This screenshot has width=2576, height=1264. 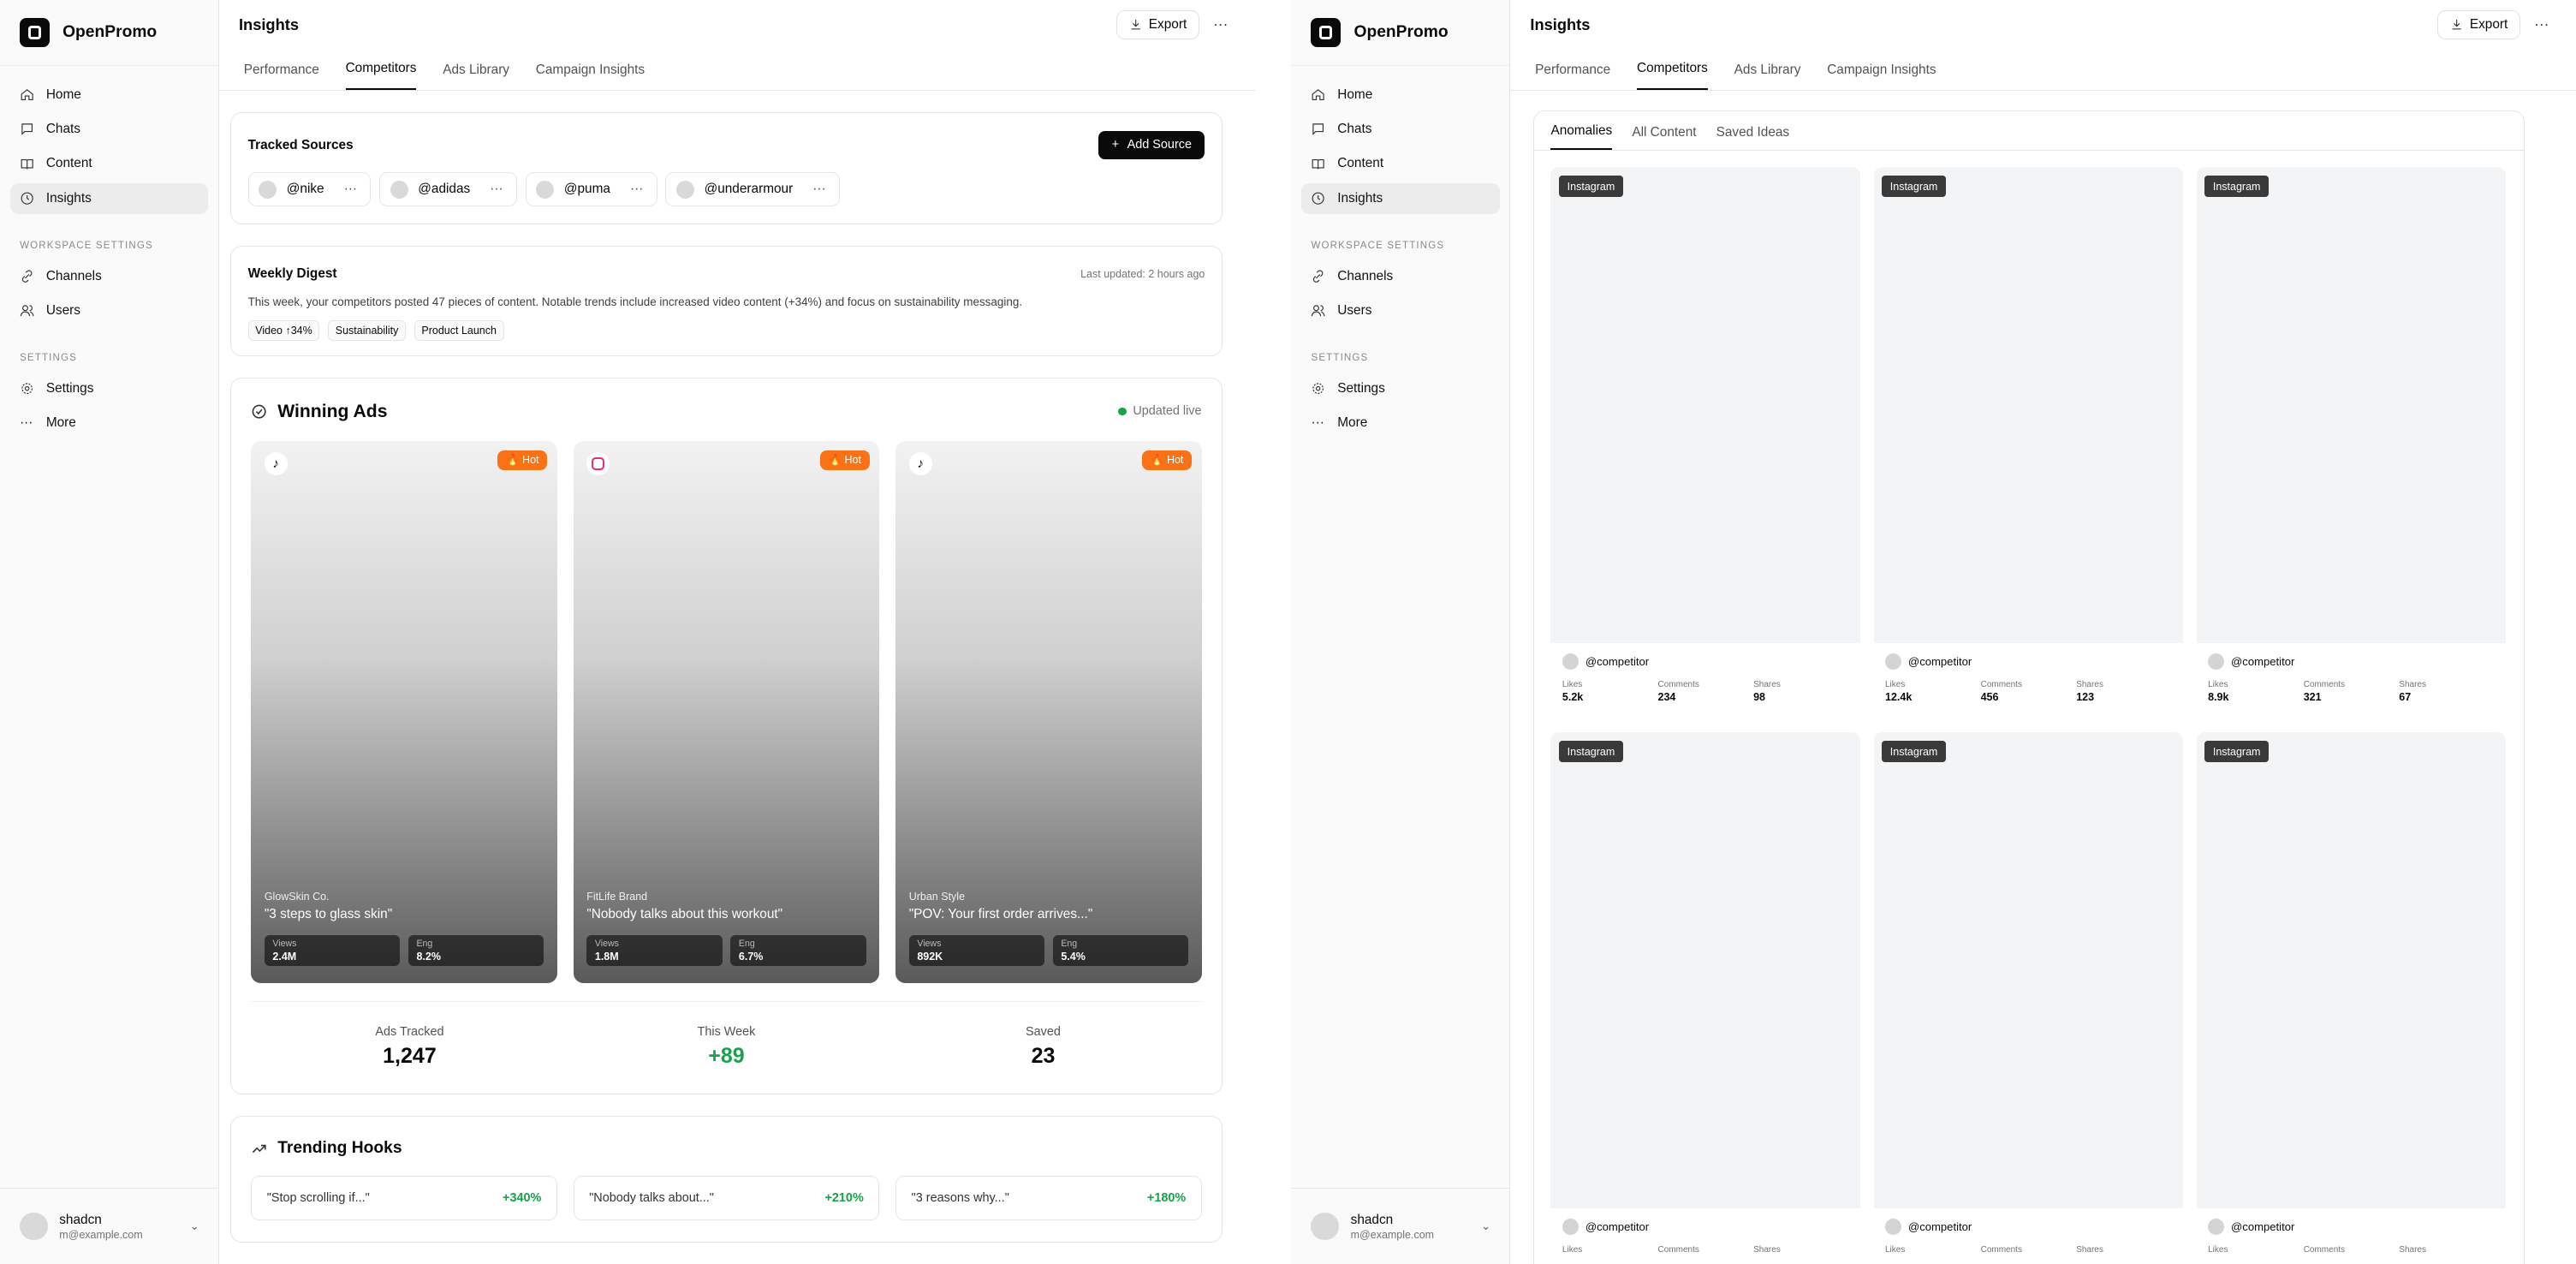 What do you see at coordinates (309, 189) in the screenshot?
I see `source-chip: @nike ···` at bounding box center [309, 189].